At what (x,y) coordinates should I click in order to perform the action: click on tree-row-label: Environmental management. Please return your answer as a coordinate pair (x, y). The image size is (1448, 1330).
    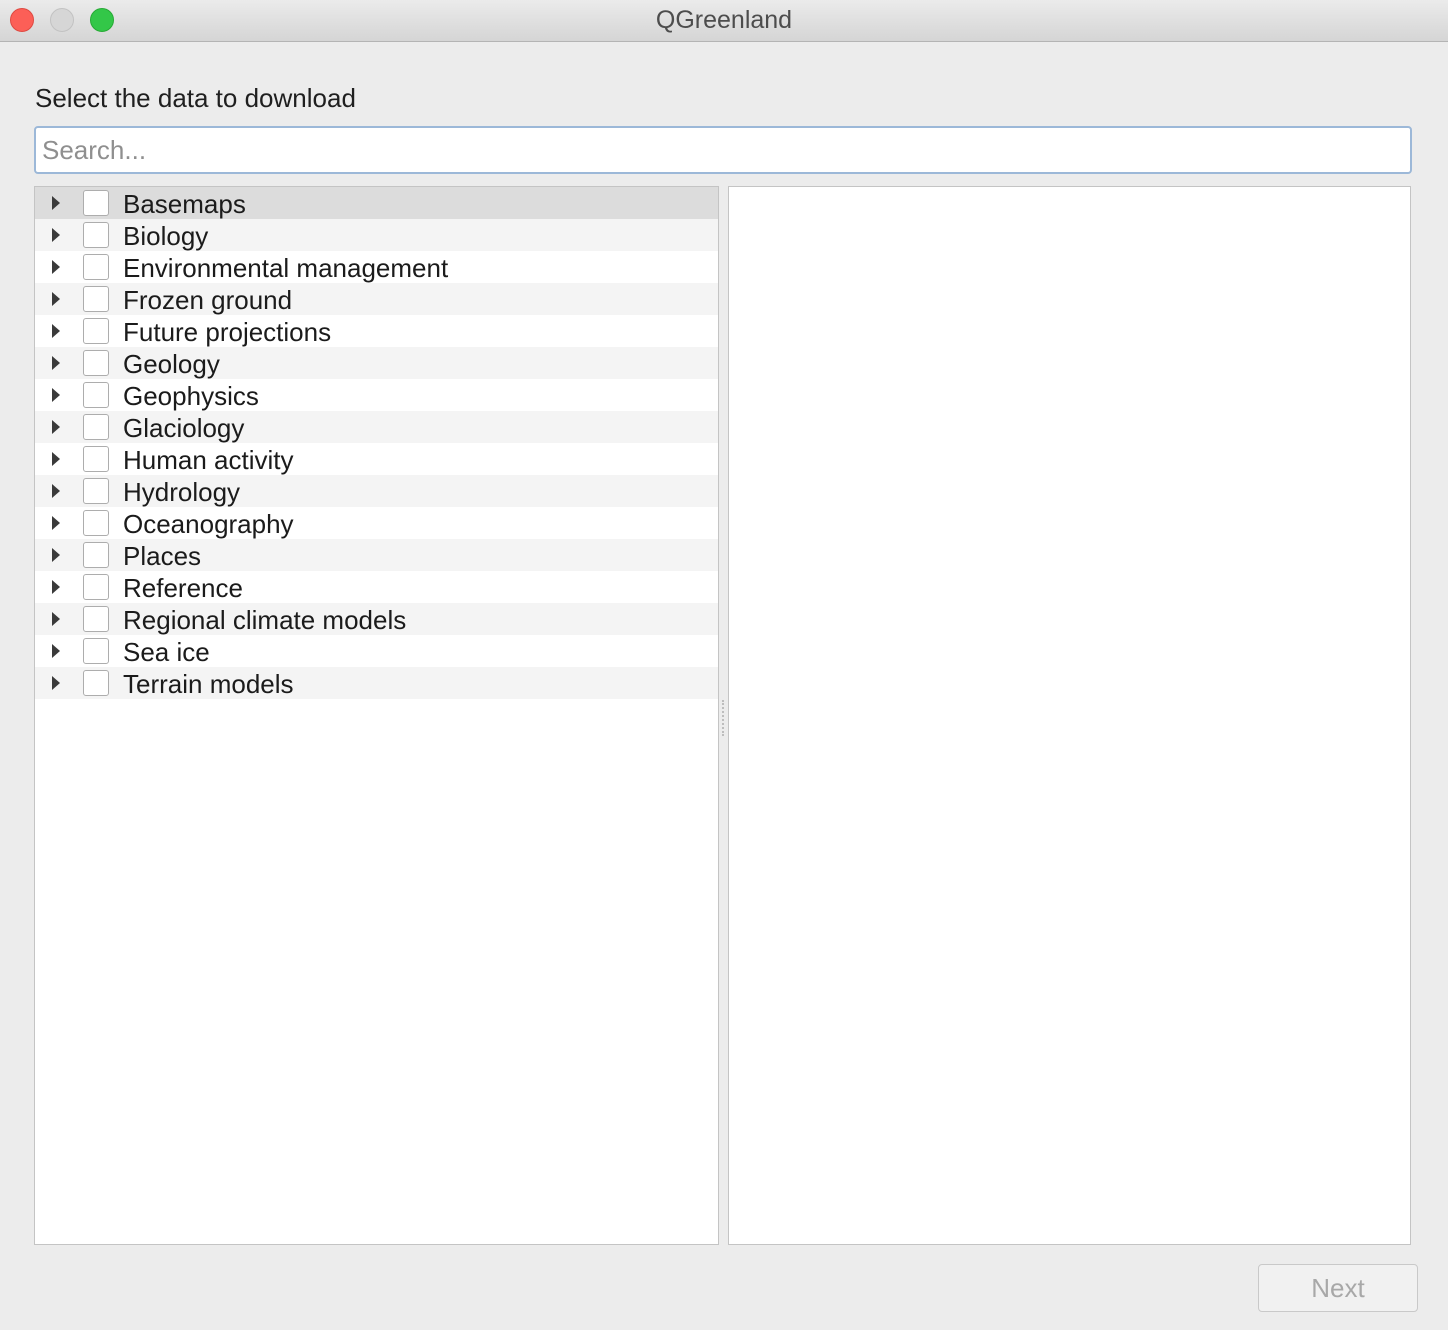
    Looking at the image, I should click on (286, 268).